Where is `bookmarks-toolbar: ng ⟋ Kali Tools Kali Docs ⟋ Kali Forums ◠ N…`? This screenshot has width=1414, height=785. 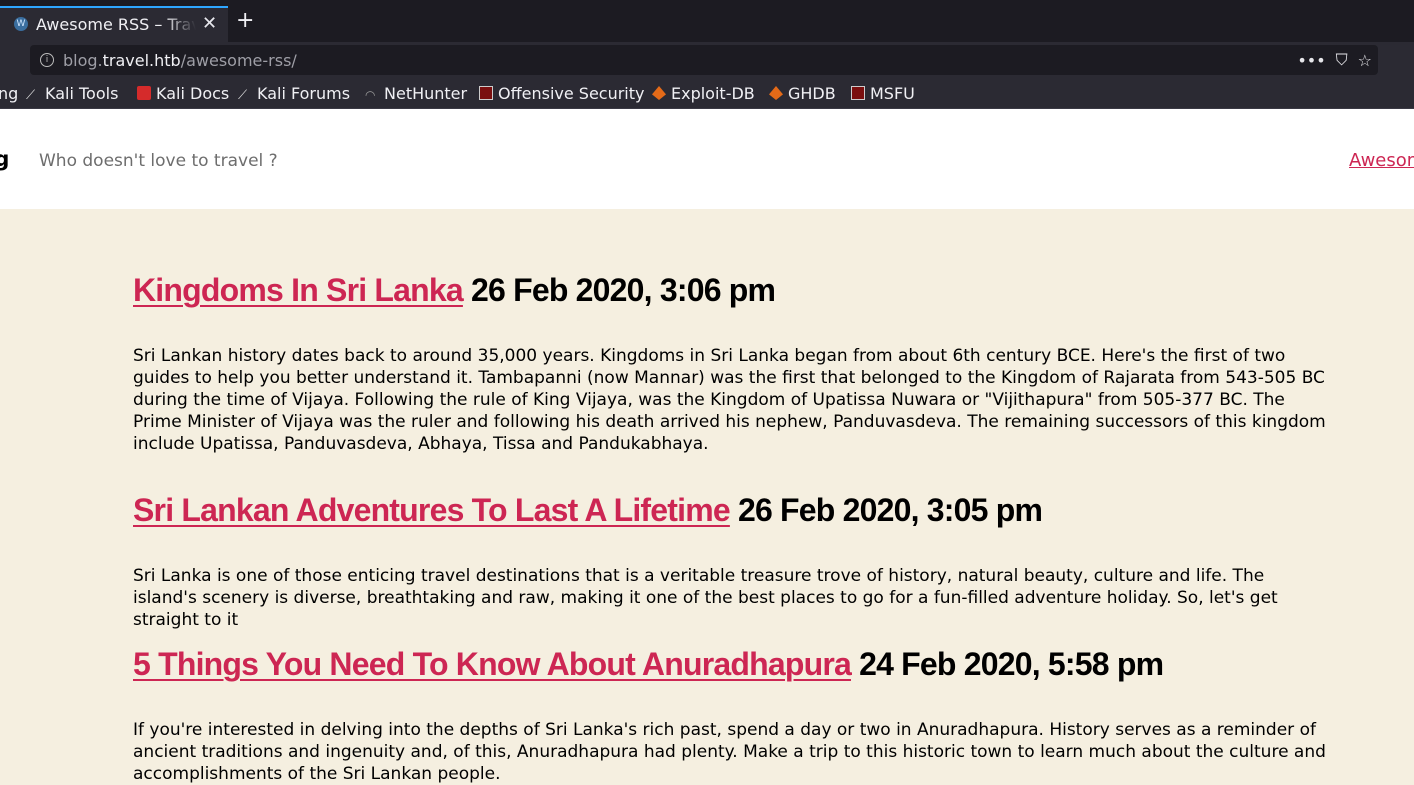
bookmarks-toolbar: ng ⟋ Kali Tools Kali Docs ⟋ Kali Forums ◠ N… is located at coordinates (707, 94).